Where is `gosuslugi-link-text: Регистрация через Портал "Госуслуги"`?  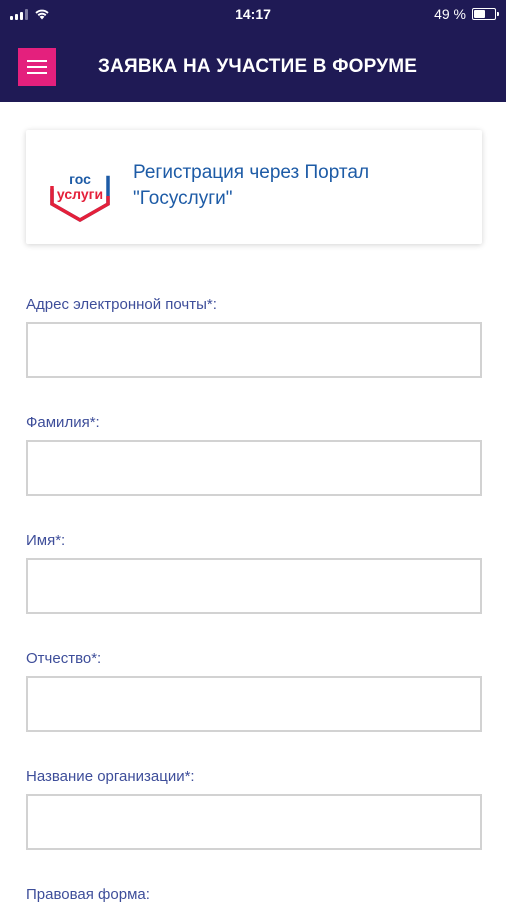 gosuslugi-link-text: Регистрация через Портал "Госуслуги" is located at coordinates (298, 186).